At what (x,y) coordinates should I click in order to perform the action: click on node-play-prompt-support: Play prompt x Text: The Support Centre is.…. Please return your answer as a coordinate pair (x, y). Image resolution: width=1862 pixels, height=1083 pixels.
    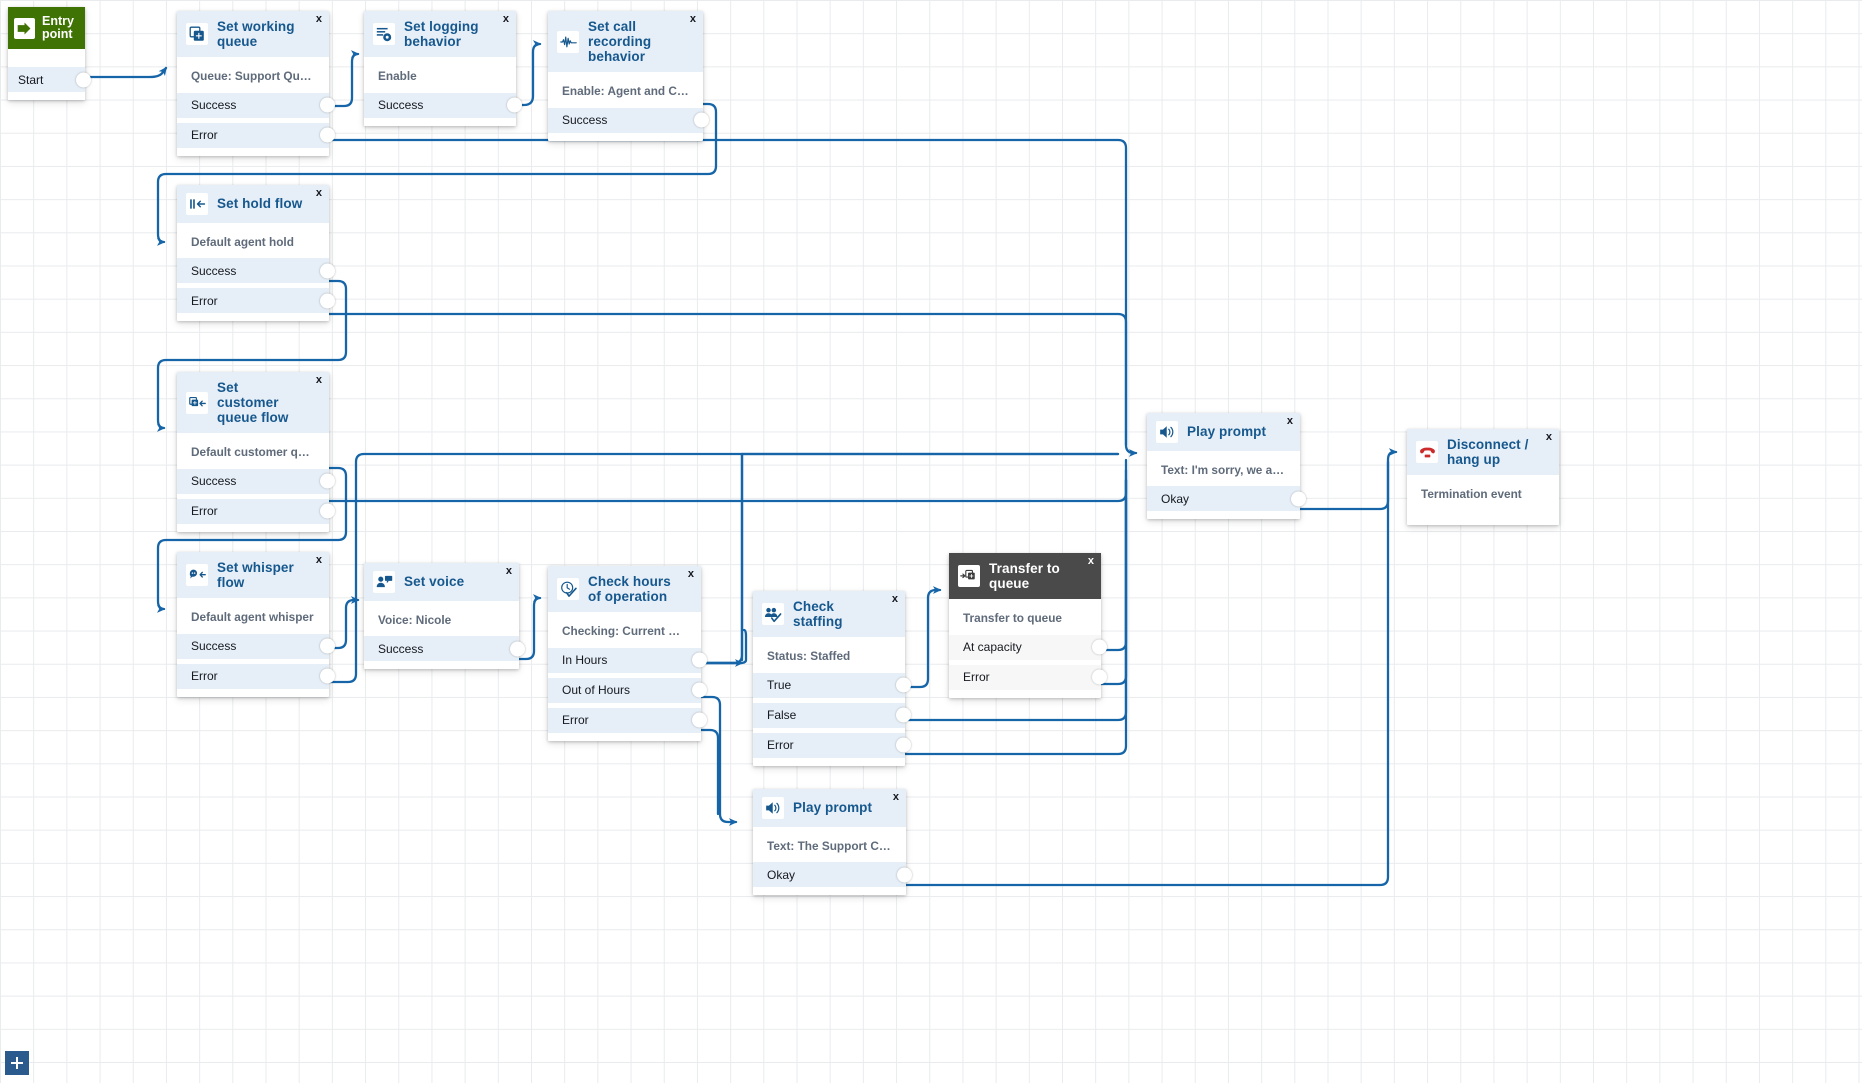
    Looking at the image, I should click on (832, 842).